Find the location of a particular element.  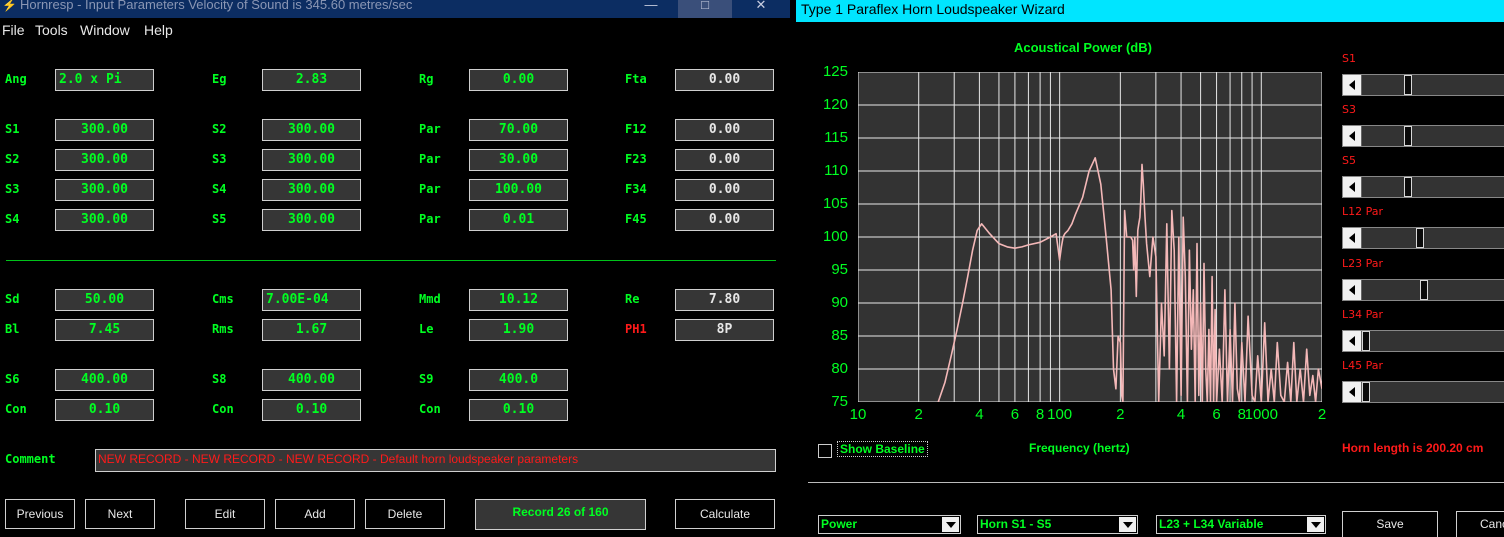

param-field: 400.0 is located at coordinates (518, 380).